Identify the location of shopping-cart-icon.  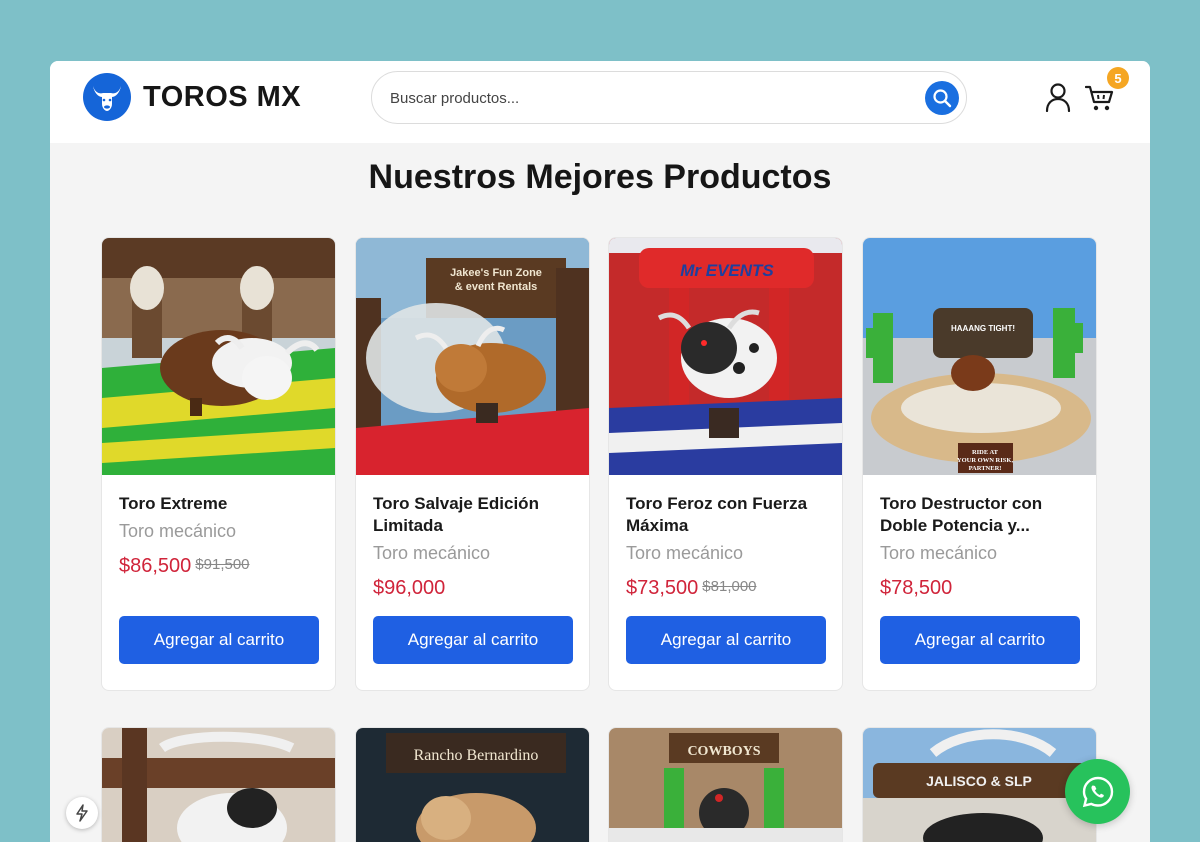
(1099, 98).